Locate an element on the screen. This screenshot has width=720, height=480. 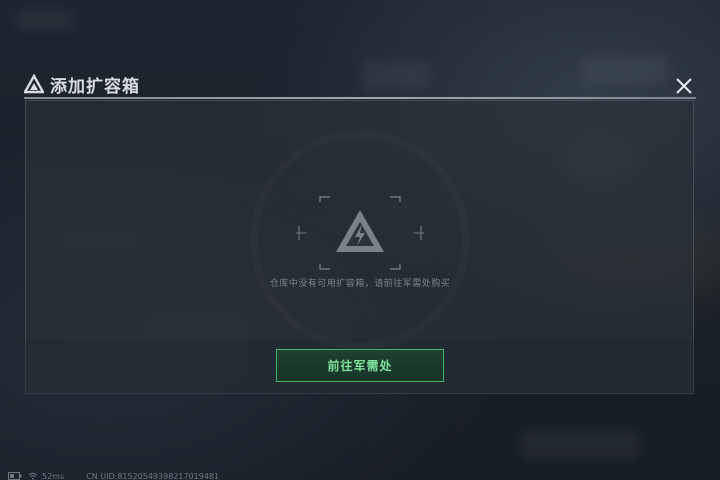
dialog-title: 添加扩容箱 is located at coordinates (95, 86).